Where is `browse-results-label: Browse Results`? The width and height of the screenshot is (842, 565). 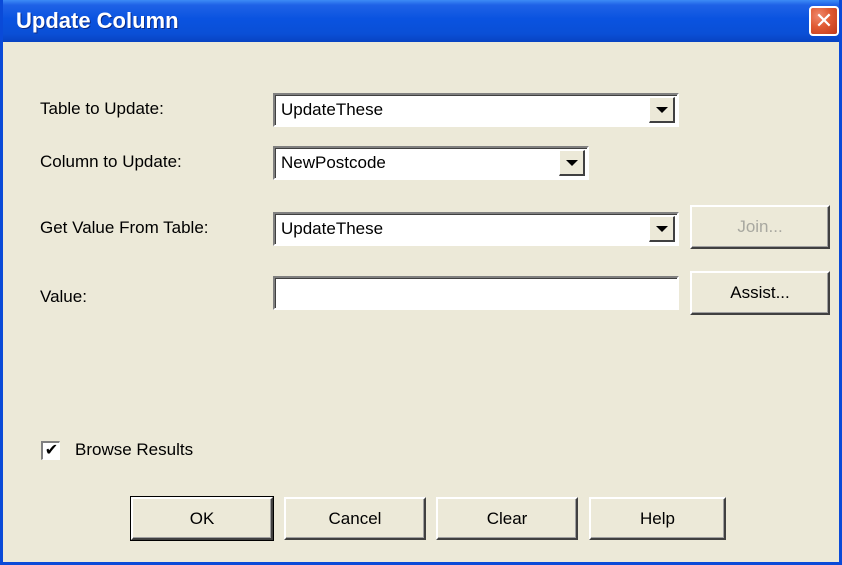 browse-results-label: Browse Results is located at coordinates (134, 450).